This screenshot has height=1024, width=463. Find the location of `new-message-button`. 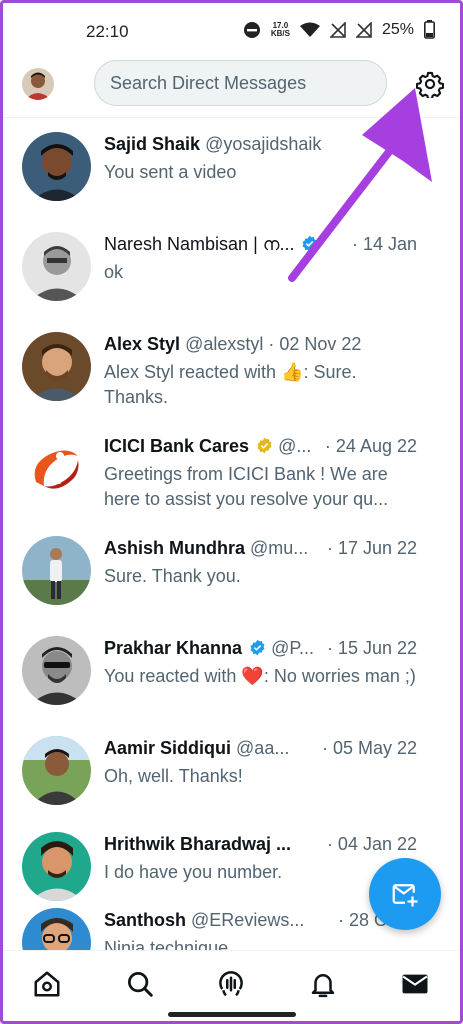

new-message-button is located at coordinates (405, 894).